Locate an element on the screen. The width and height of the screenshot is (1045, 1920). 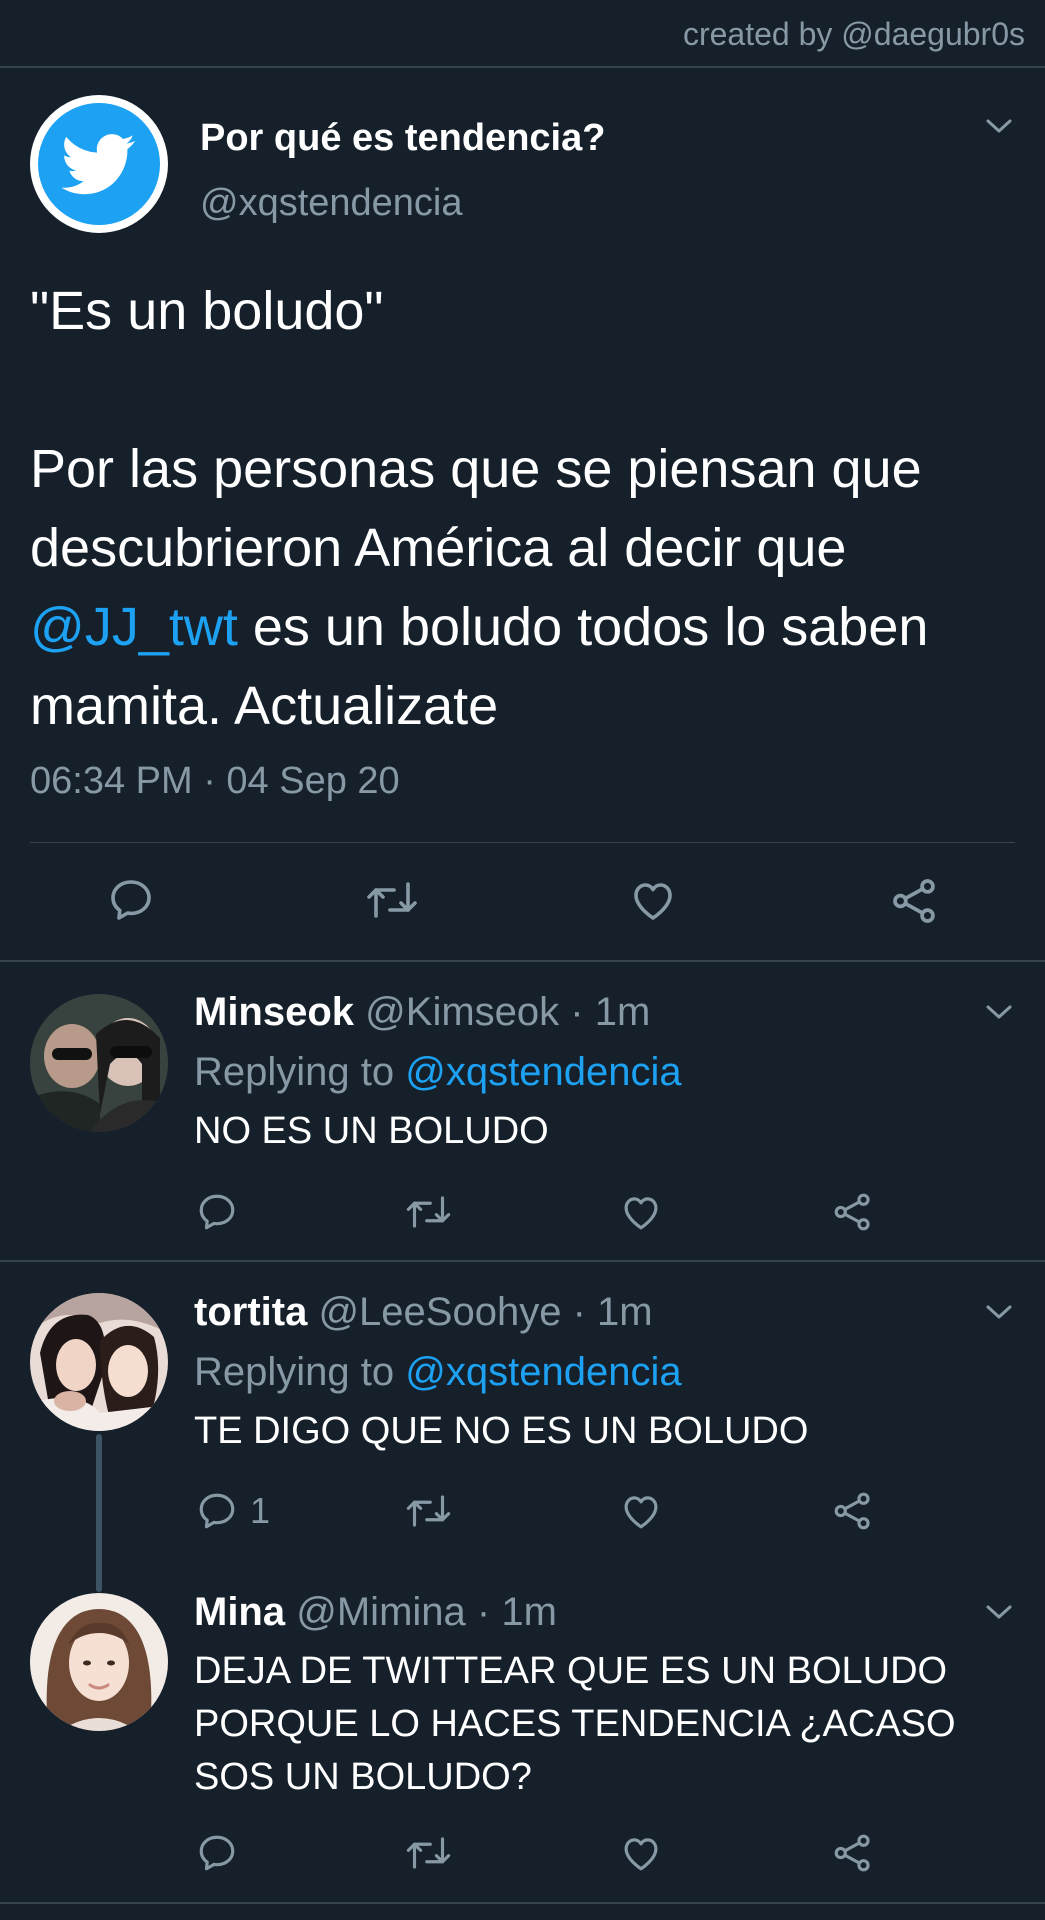
reply-author-handle: @LeeSoohye is located at coordinates (439, 1312).